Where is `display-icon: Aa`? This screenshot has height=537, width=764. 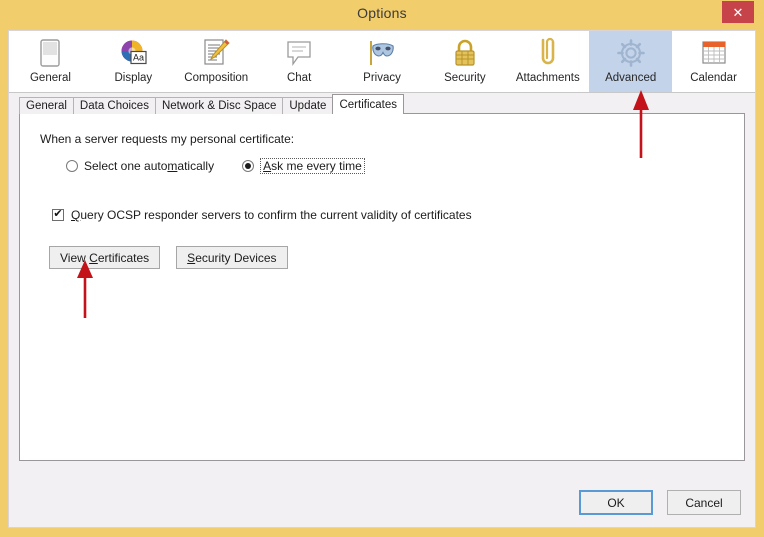 display-icon: Aa is located at coordinates (133, 53).